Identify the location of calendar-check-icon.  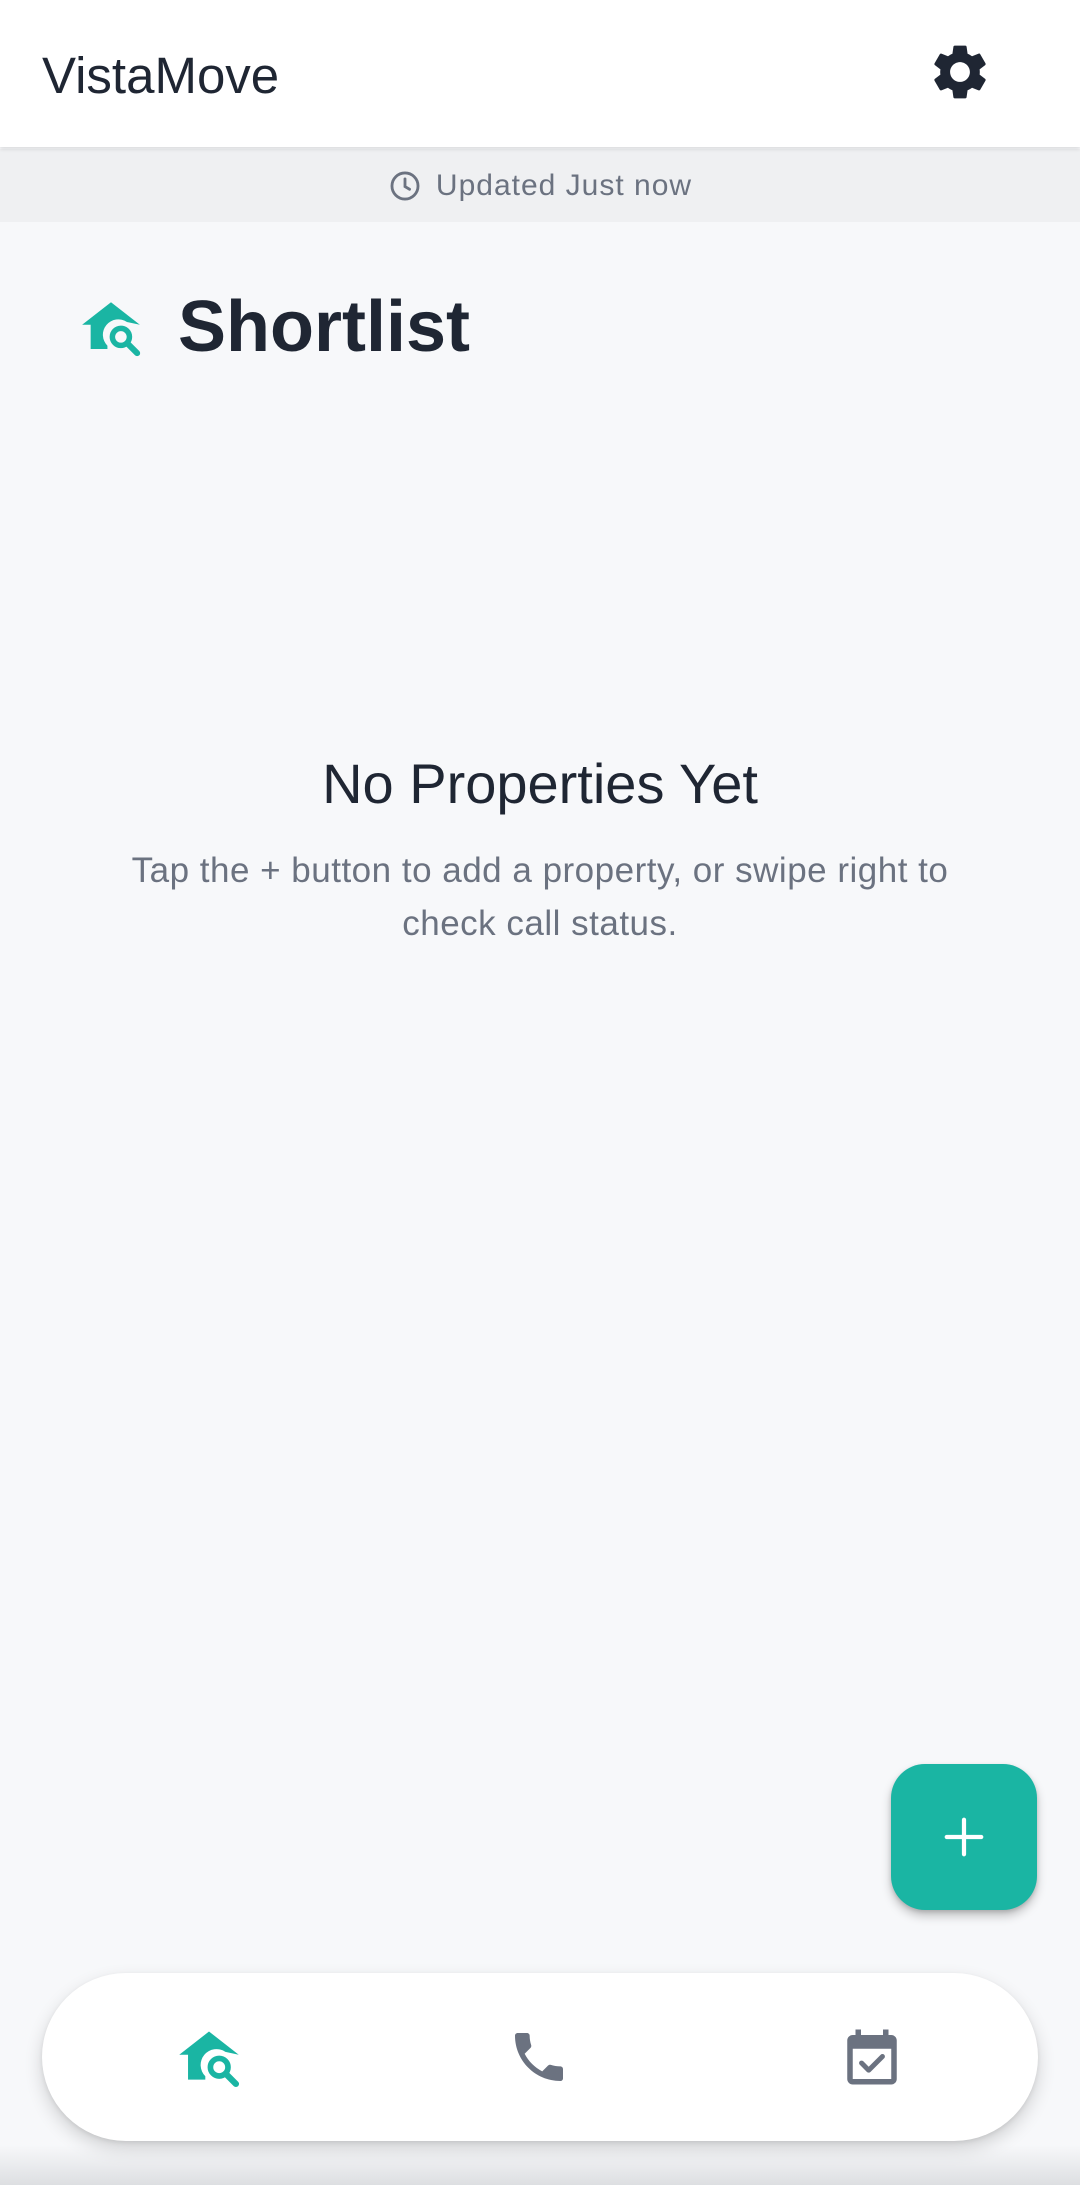
(872, 2057).